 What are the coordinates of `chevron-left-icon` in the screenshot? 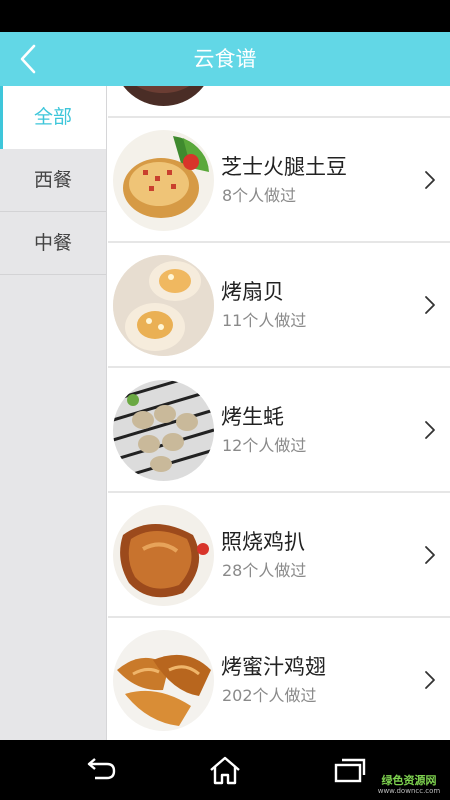 It's located at (28, 59).